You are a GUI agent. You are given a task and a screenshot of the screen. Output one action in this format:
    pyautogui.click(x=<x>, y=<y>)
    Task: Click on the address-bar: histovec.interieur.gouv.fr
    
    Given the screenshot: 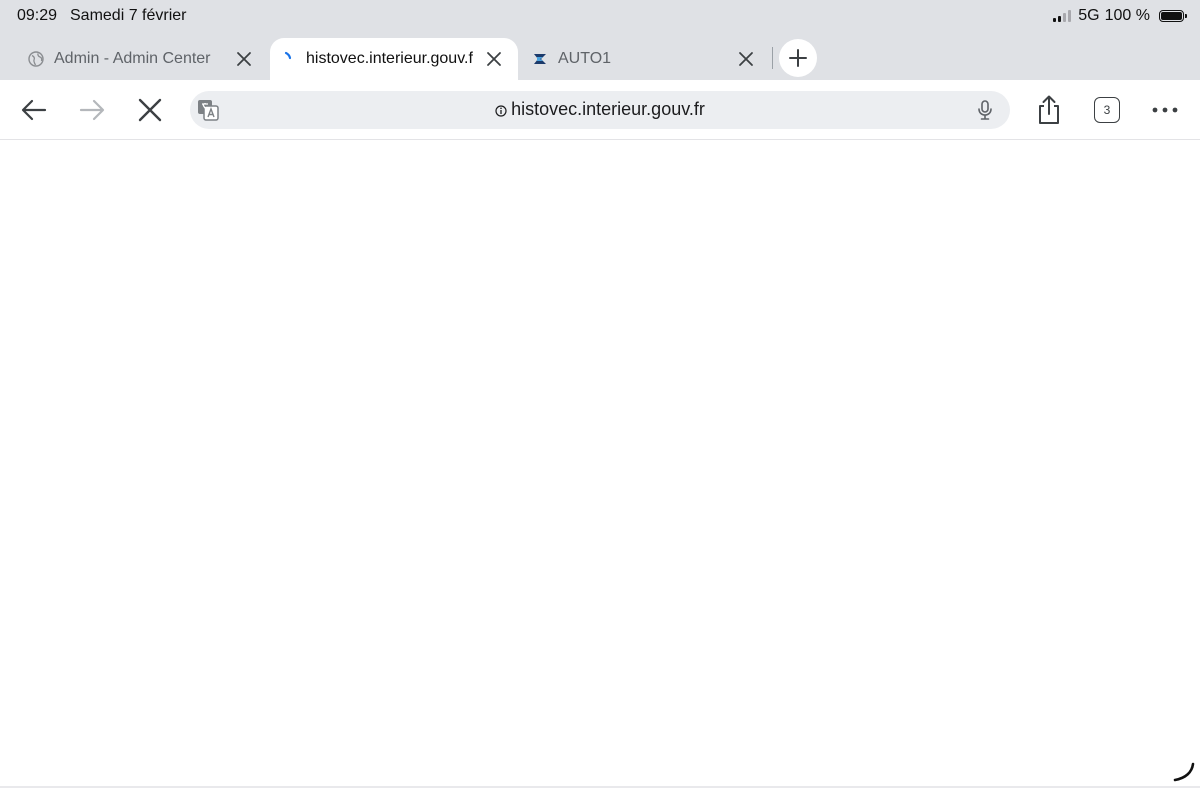 What is the action you would take?
    pyautogui.click(x=600, y=110)
    